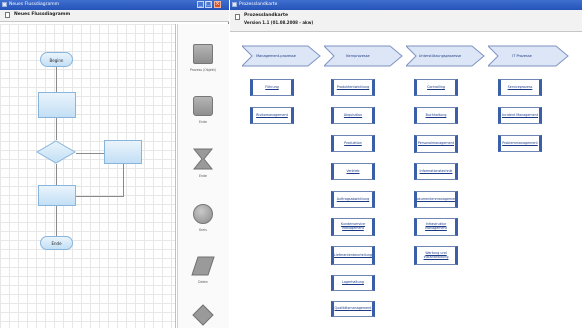 The height and width of the screenshot is (328, 582). What do you see at coordinates (436, 87) in the screenshot?
I see `process-box: Controlling` at bounding box center [436, 87].